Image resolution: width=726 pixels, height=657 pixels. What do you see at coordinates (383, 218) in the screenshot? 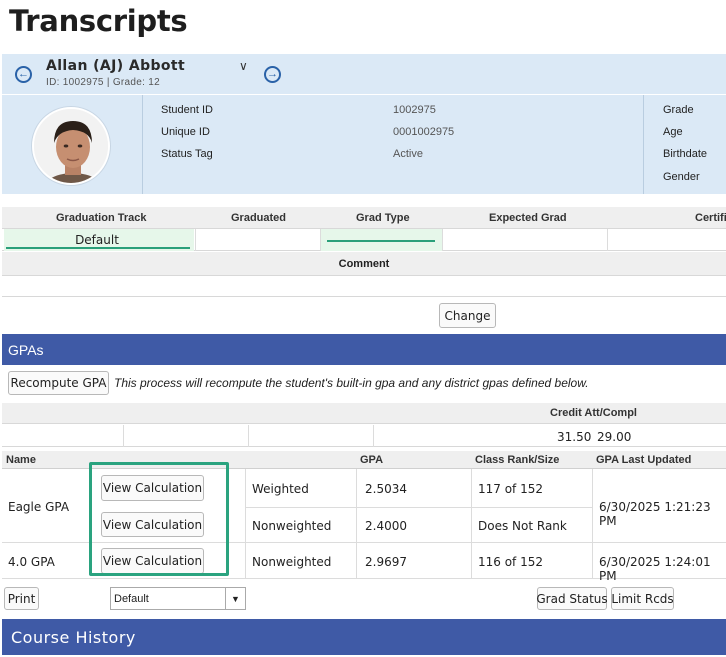
I see `grad-type-header: Grad Type` at bounding box center [383, 218].